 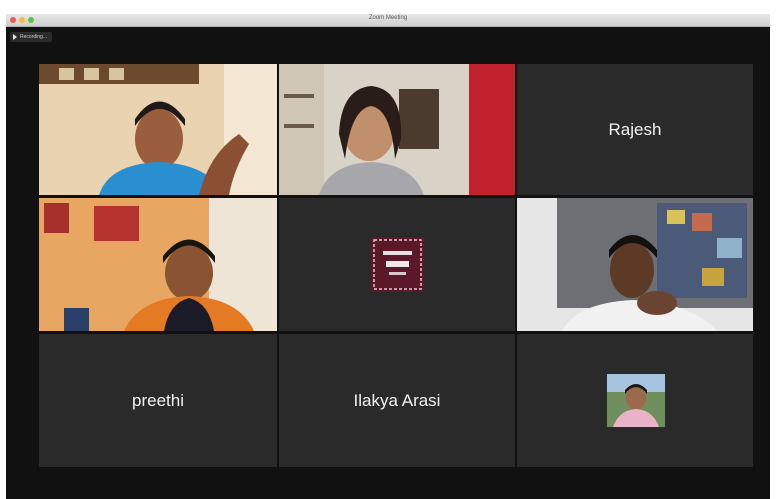 I want to click on play-record-icon, so click(x=15, y=37).